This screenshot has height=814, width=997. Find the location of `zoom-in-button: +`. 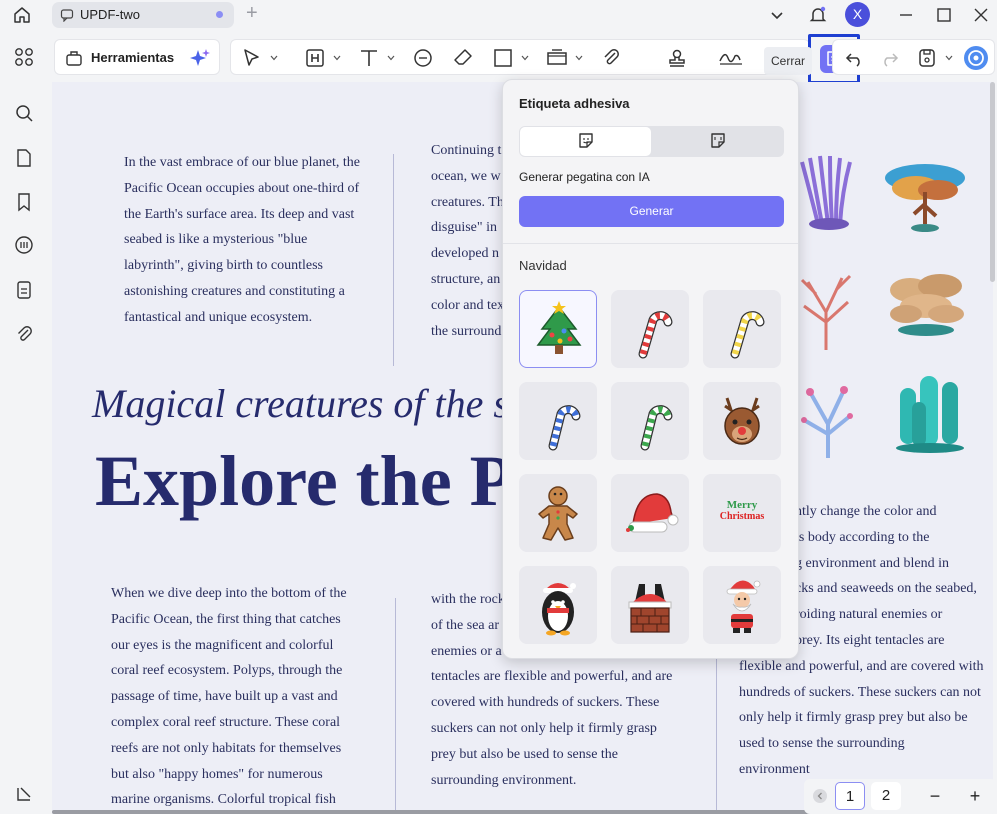

zoom-in-button: + is located at coordinates (975, 796).